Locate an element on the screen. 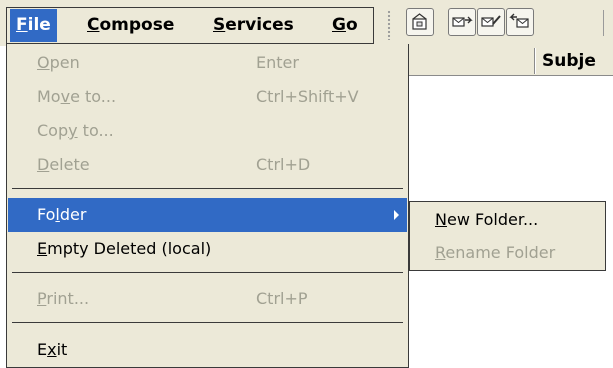  message-edit-icon is located at coordinates (491, 21).